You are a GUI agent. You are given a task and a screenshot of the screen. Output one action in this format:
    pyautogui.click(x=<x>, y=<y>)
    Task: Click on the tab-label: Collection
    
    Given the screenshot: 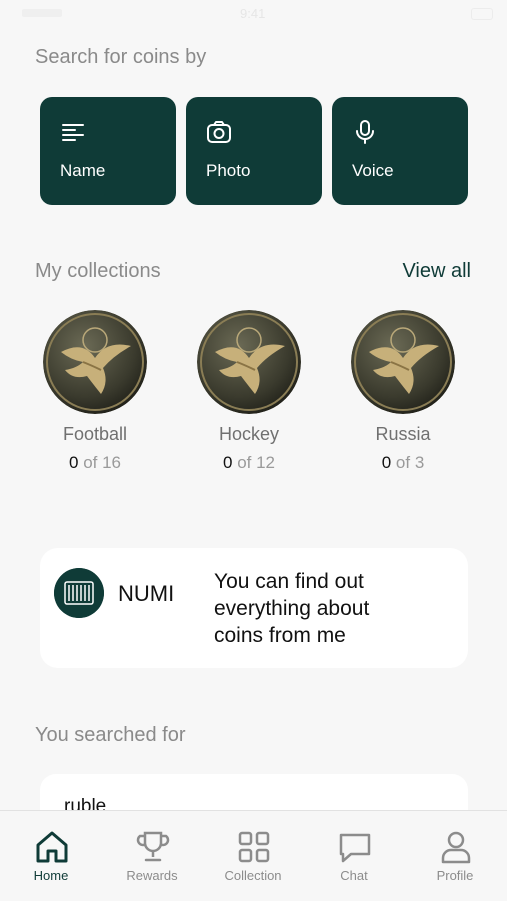 What is the action you would take?
    pyautogui.click(x=253, y=875)
    